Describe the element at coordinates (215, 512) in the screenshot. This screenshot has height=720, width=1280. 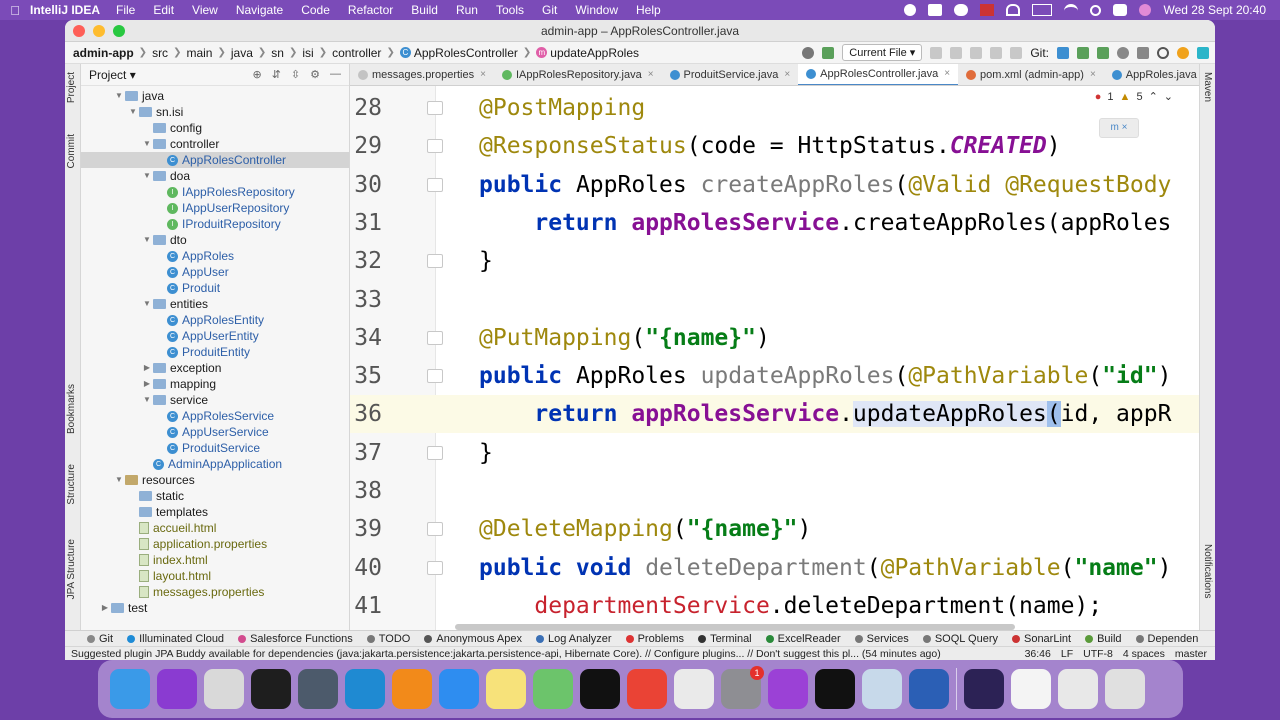
I see `tree-node: templates` at that location.